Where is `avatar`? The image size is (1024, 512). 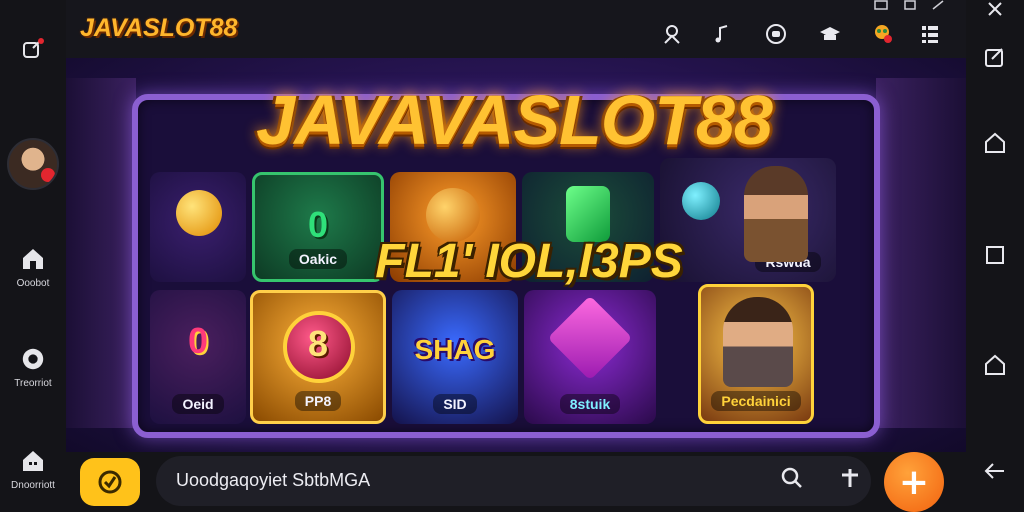
avatar is located at coordinates (33, 164).